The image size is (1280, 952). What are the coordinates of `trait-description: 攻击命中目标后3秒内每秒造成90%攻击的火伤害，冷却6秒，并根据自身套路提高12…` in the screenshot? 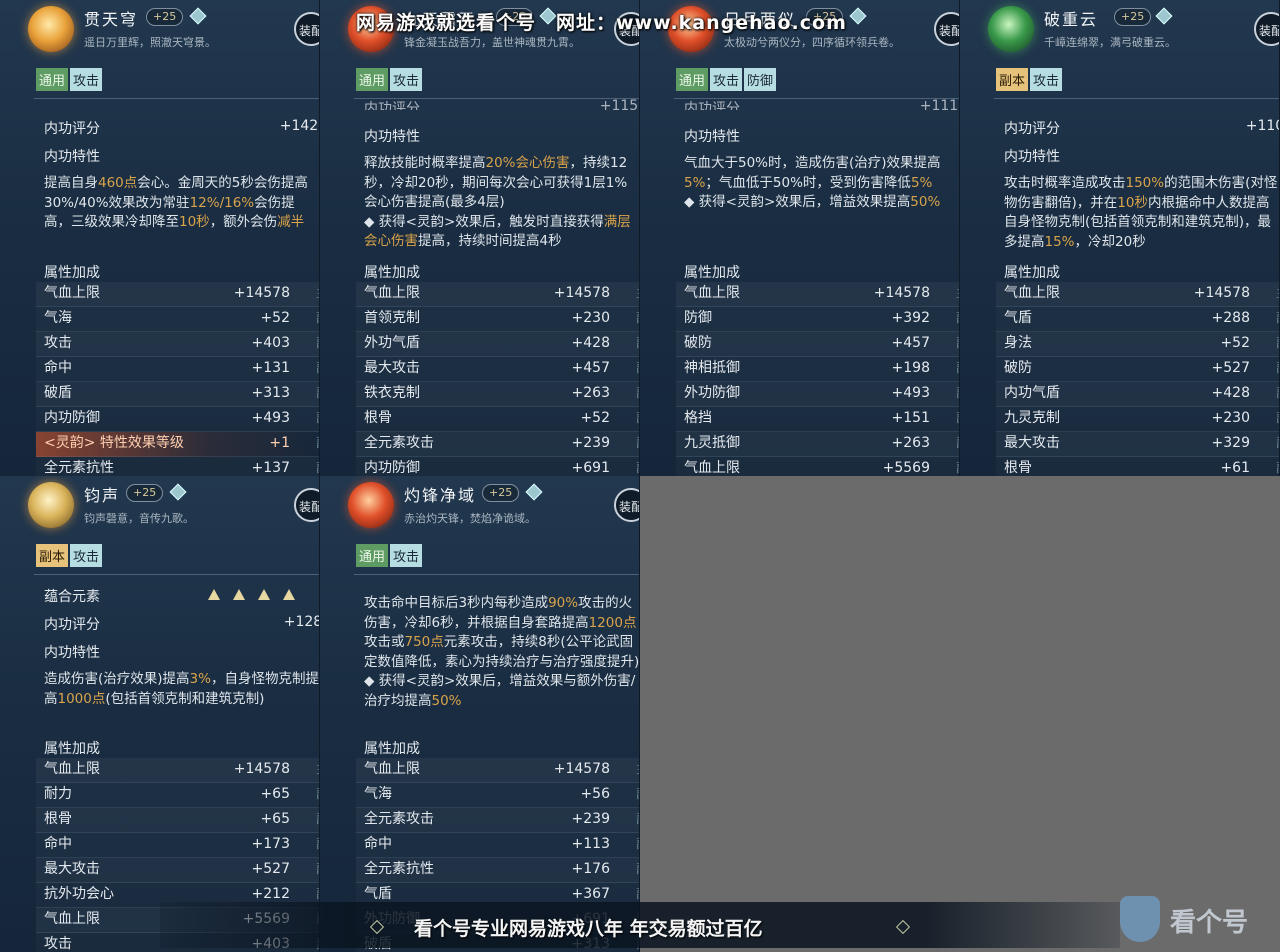 It's located at (501, 652).